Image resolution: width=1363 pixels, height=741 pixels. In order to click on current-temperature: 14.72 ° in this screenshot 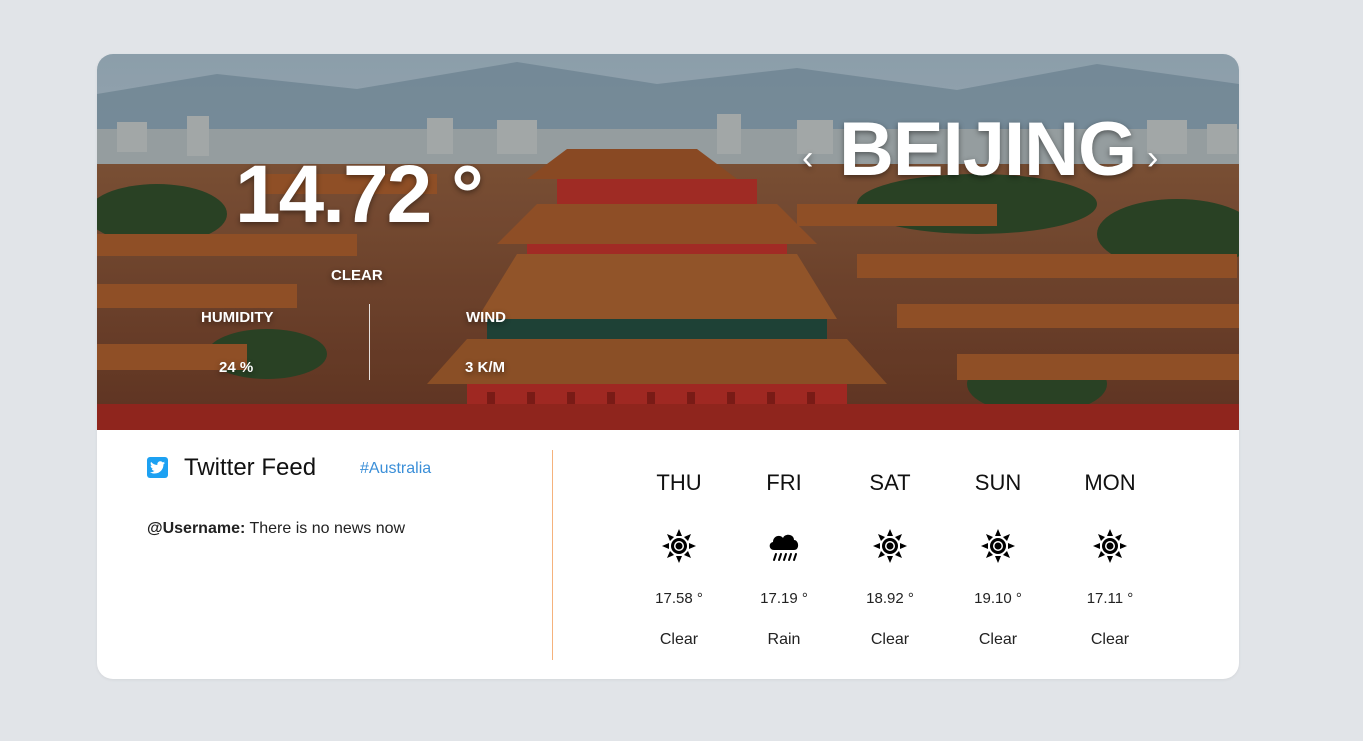, I will do `click(359, 194)`.